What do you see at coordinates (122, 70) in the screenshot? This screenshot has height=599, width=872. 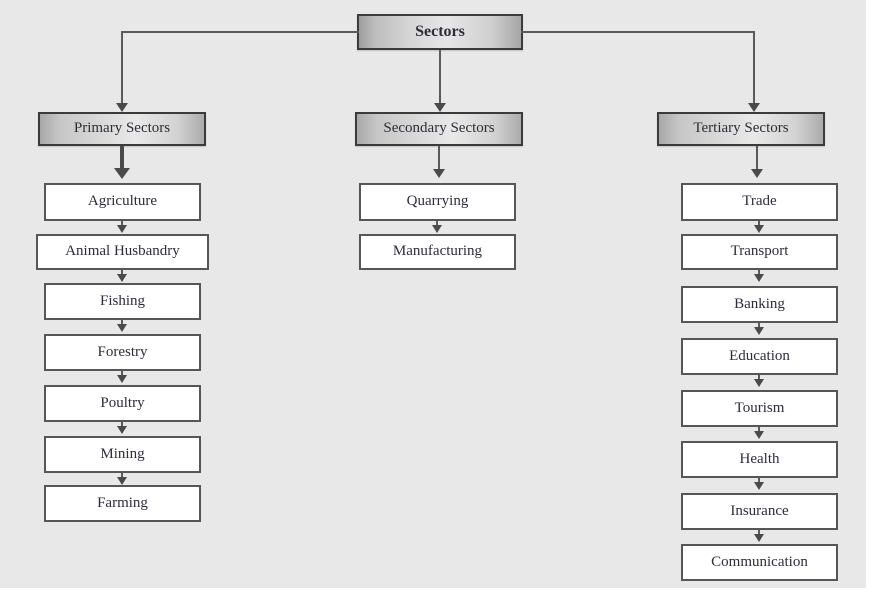 I see `connector-root-to-primary` at bounding box center [122, 70].